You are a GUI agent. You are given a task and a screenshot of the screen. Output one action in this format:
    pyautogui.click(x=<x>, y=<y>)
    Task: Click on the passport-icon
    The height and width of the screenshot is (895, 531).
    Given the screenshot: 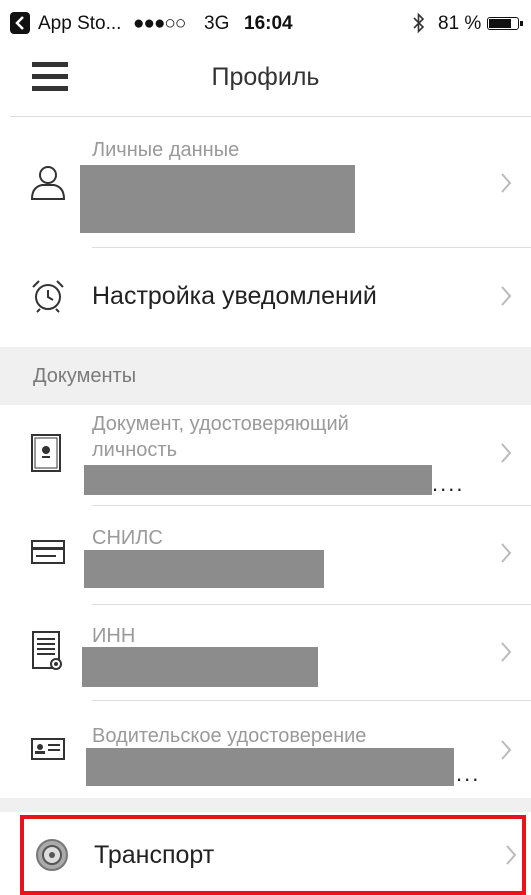 What is the action you would take?
    pyautogui.click(x=46, y=455)
    